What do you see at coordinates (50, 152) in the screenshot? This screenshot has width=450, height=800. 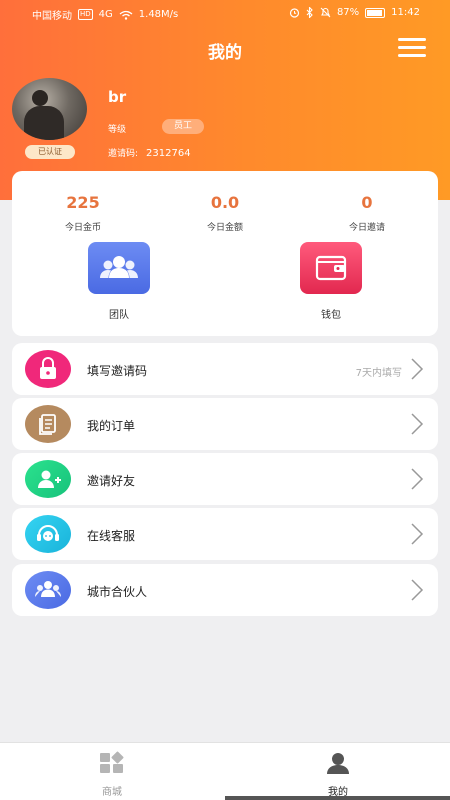 I see `verified-badge: 已认证` at bounding box center [50, 152].